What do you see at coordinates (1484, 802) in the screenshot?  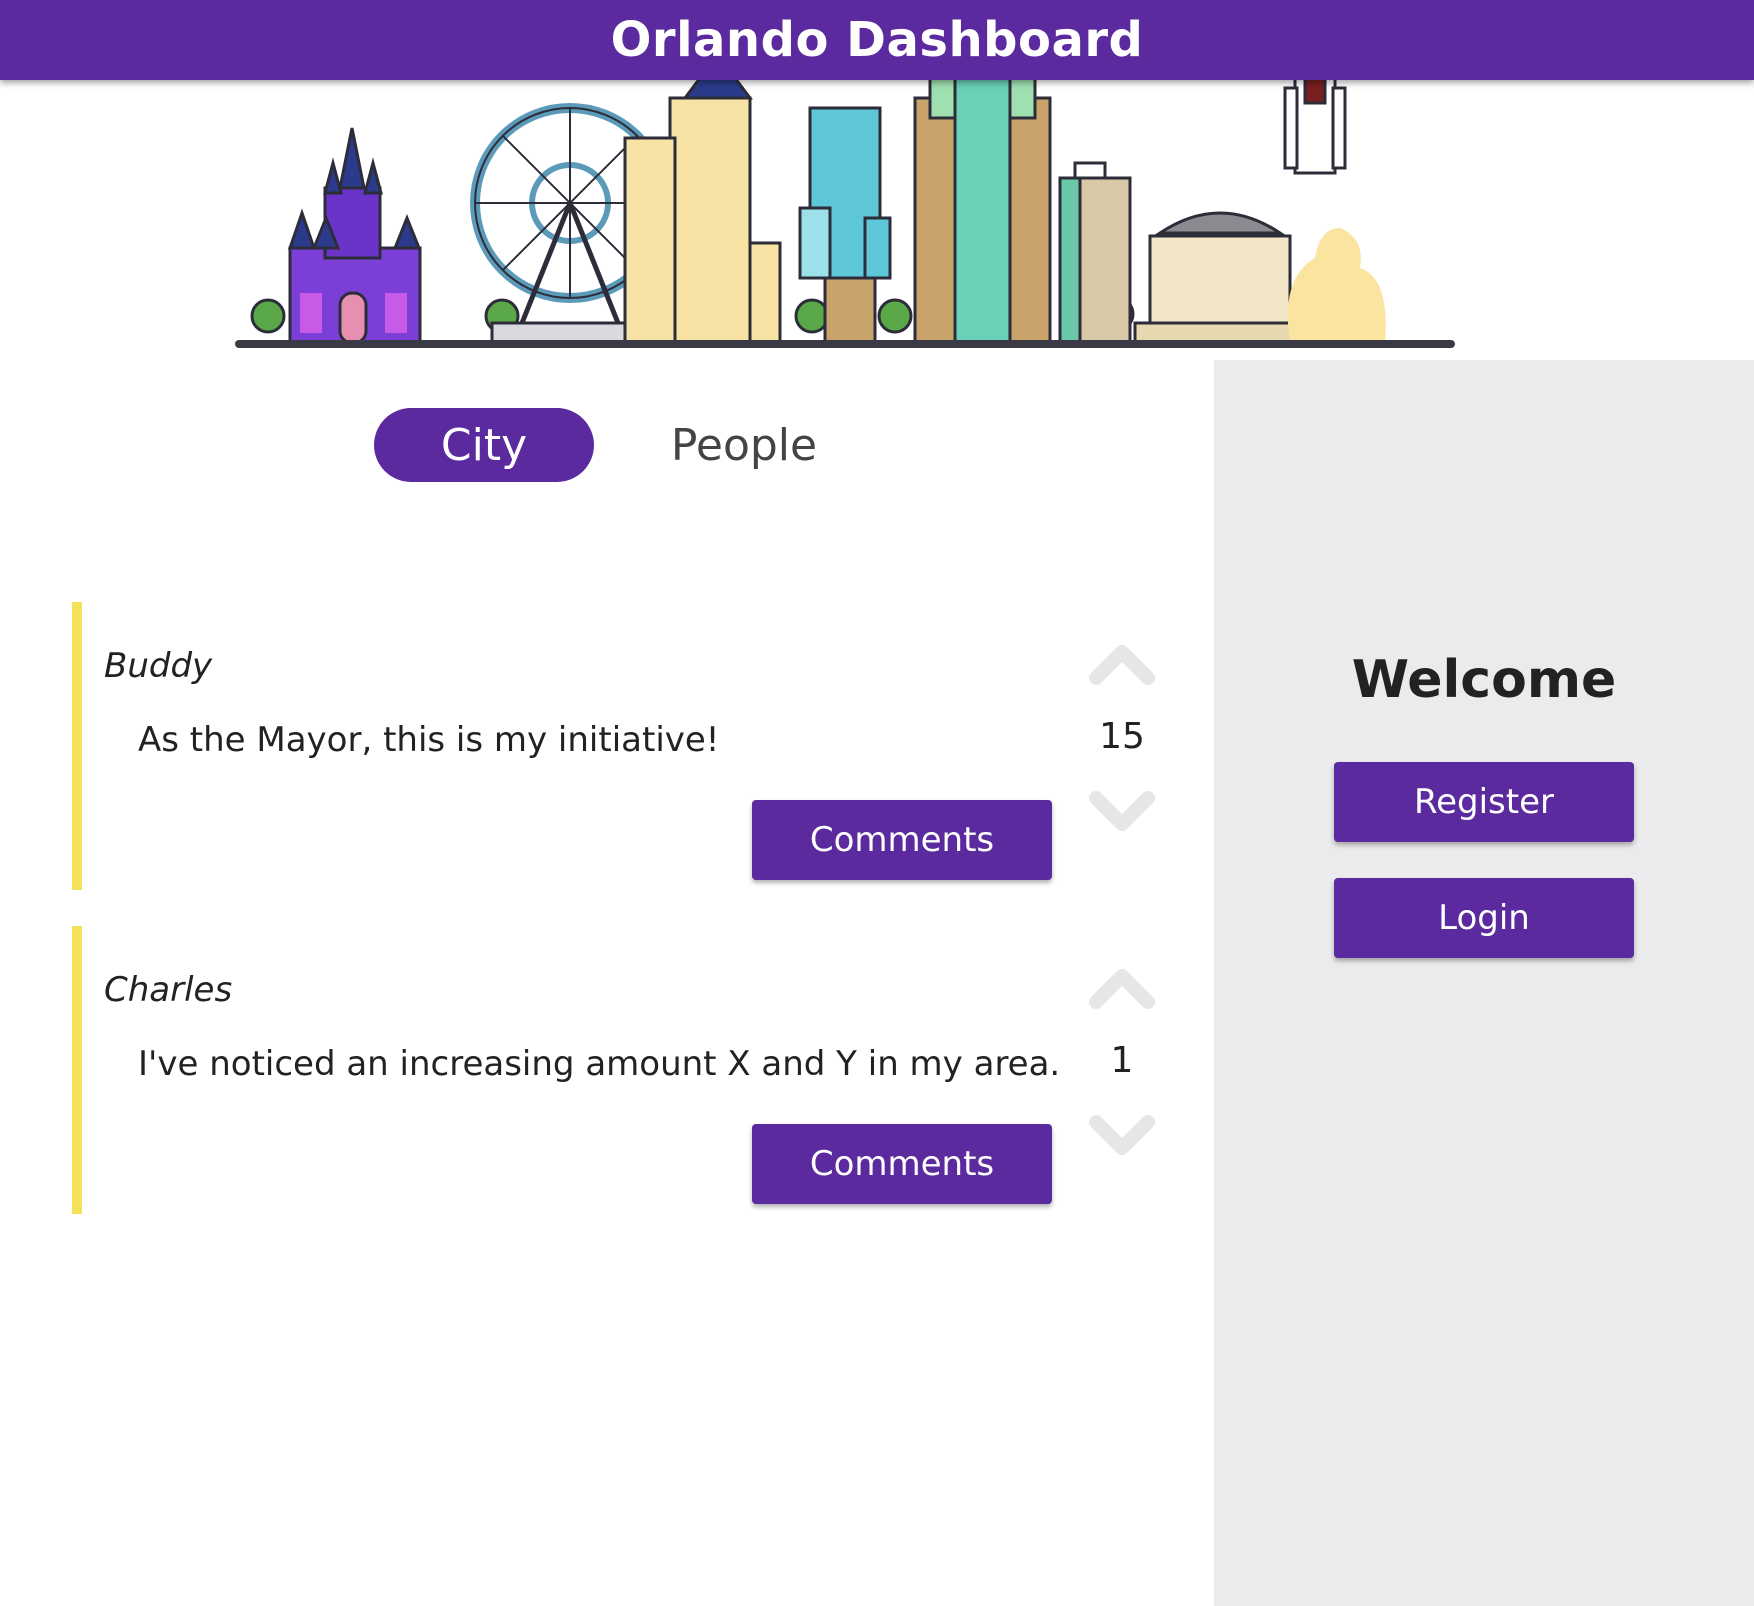 I see `register-button: Register` at bounding box center [1484, 802].